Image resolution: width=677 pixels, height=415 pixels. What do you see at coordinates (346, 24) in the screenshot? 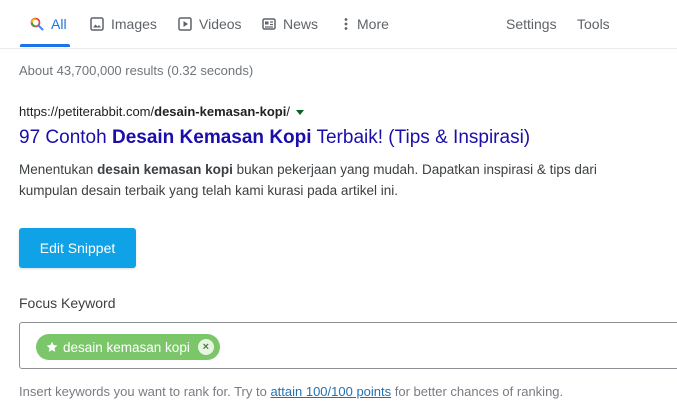
I see `more-dots-icon` at bounding box center [346, 24].